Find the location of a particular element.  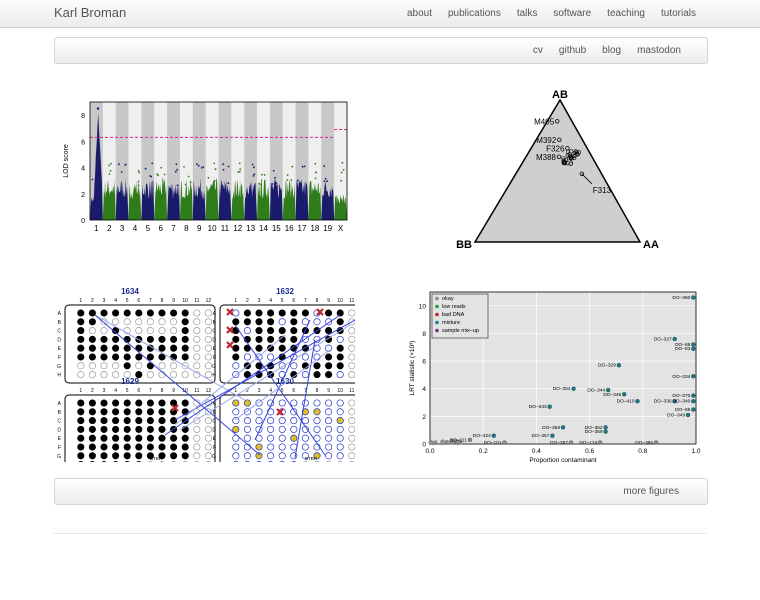

y-tick-label: 10 is located at coordinates (423, 306).